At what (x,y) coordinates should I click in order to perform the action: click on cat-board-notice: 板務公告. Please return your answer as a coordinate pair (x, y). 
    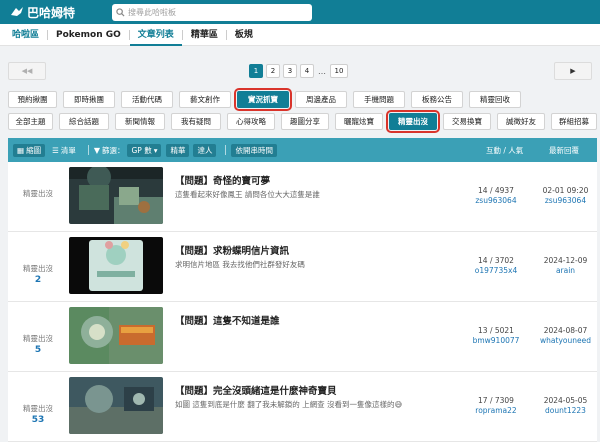
    Looking at the image, I should click on (437, 99).